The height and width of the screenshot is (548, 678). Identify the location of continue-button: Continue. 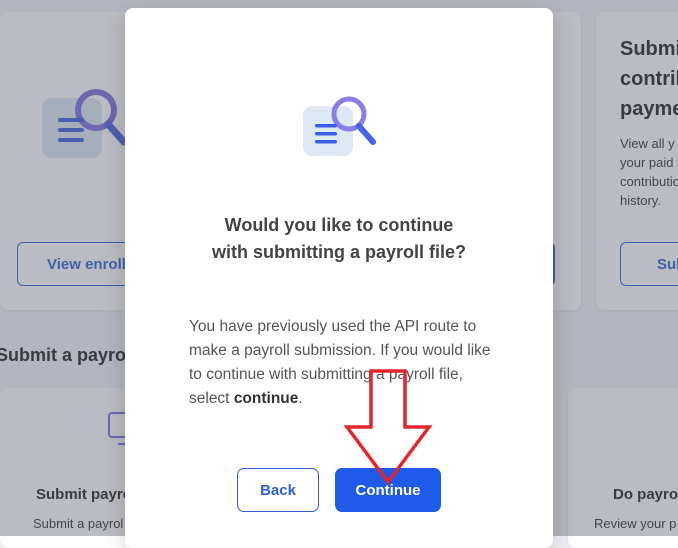
(388, 490).